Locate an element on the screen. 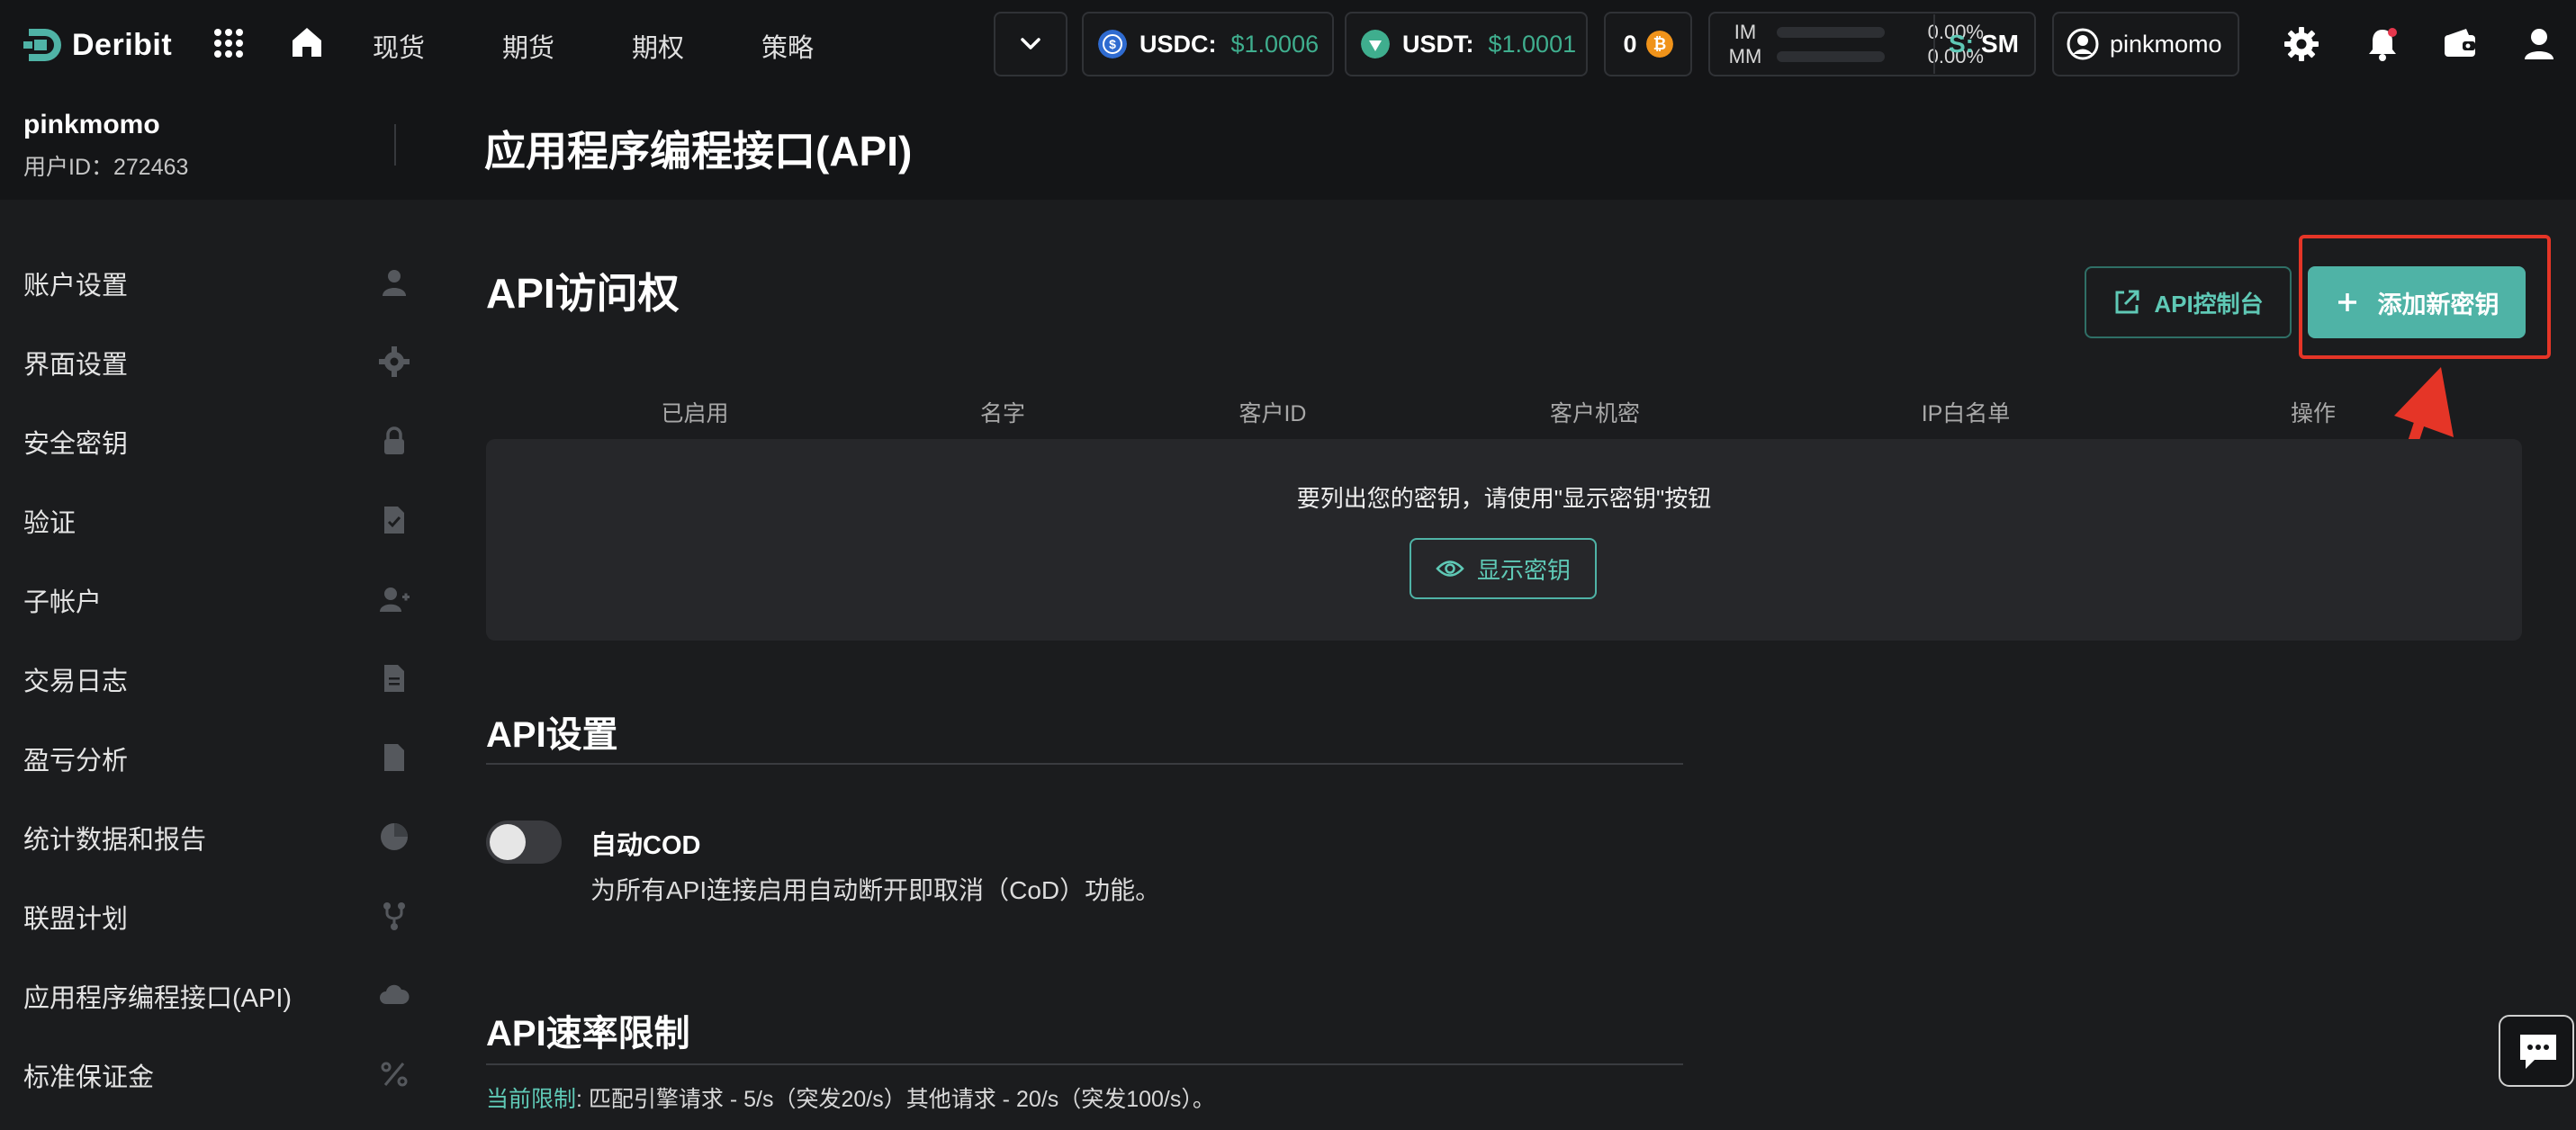 This screenshot has height=1130, width=2576. sidebar-item-api: 应用程序编程接口(API) is located at coordinates (216, 995).